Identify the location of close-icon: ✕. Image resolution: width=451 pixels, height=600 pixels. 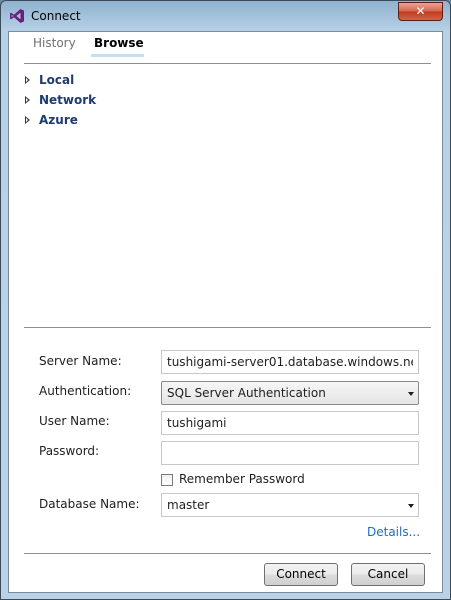
(420, 11).